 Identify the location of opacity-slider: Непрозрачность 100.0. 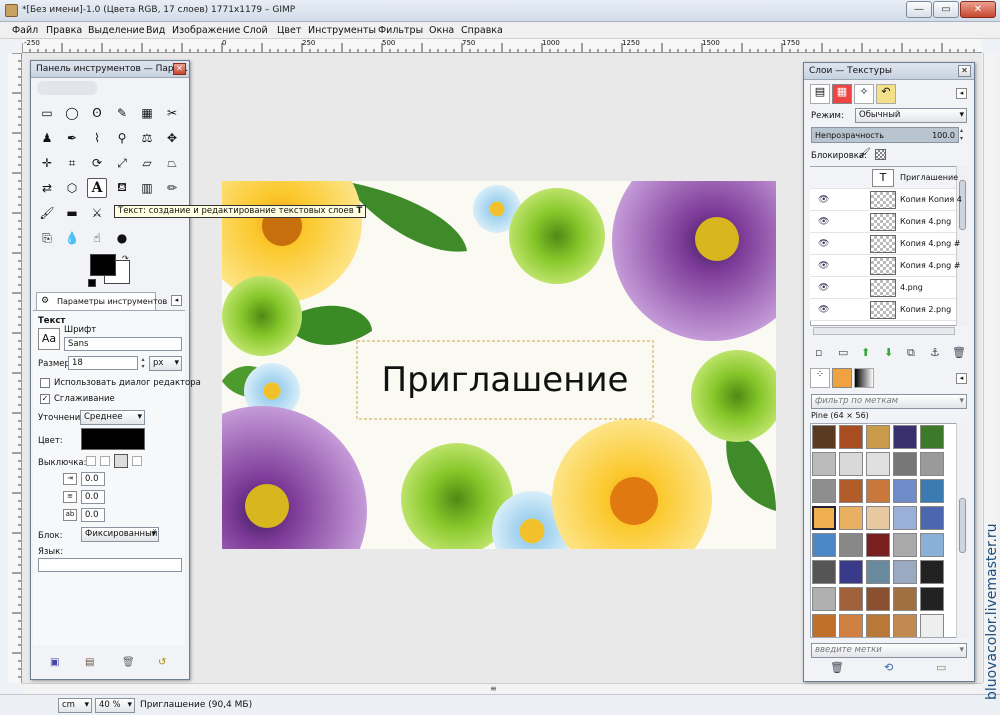
(885, 135).